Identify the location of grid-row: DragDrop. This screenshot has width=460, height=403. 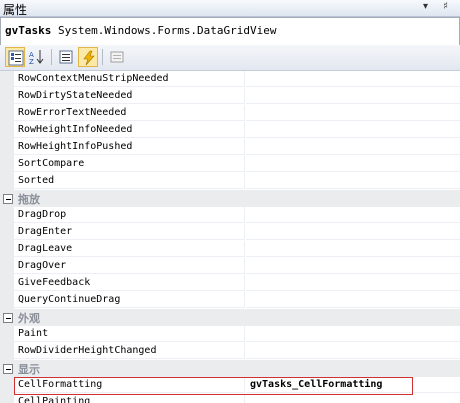
(230, 215).